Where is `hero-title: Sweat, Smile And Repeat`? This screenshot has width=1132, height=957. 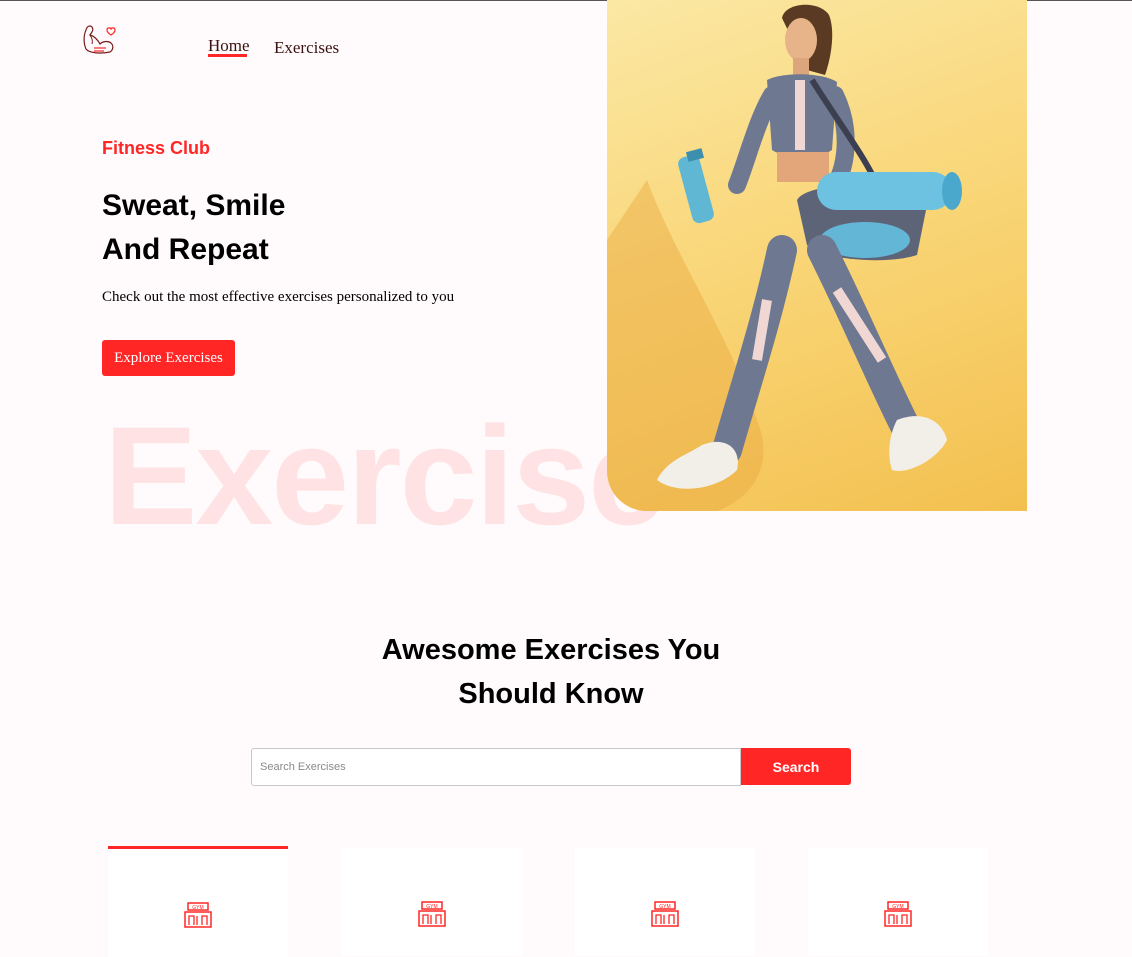 hero-title: Sweat, Smile And Repeat is located at coordinates (193, 228).